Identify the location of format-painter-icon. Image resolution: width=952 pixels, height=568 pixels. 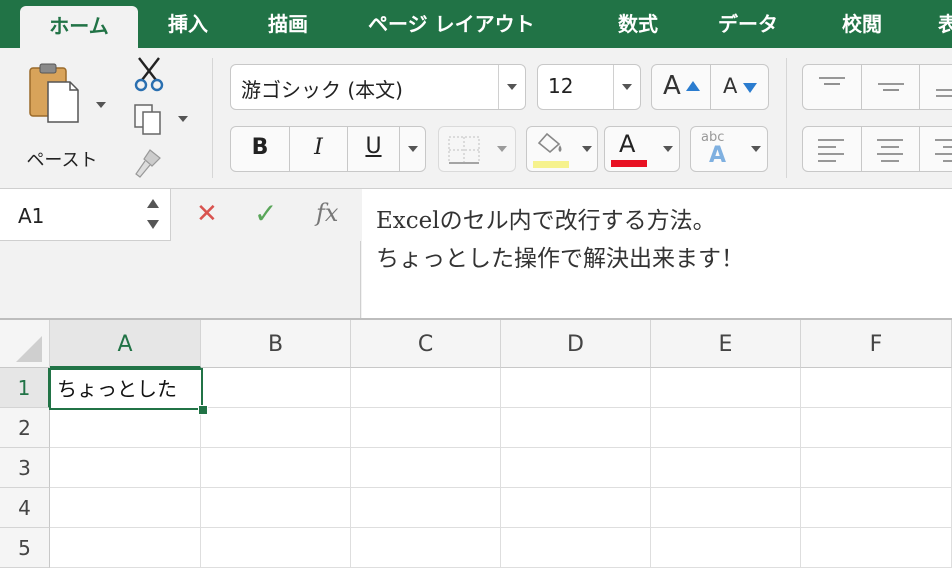
(148, 164).